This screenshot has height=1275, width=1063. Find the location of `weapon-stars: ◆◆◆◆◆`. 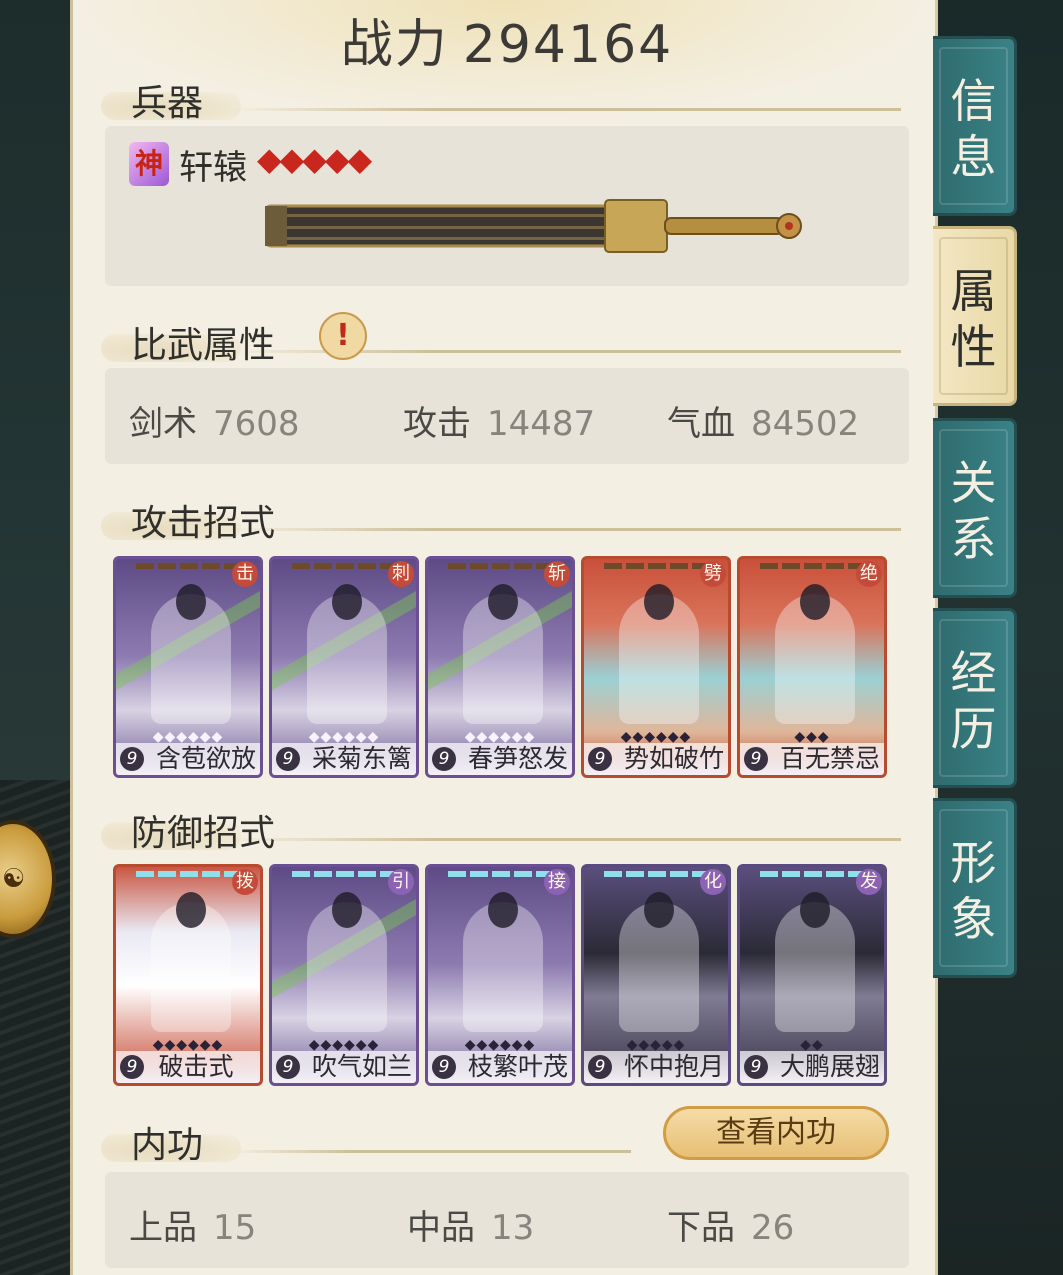

weapon-stars: ◆◆◆◆◆ is located at coordinates (314, 159).